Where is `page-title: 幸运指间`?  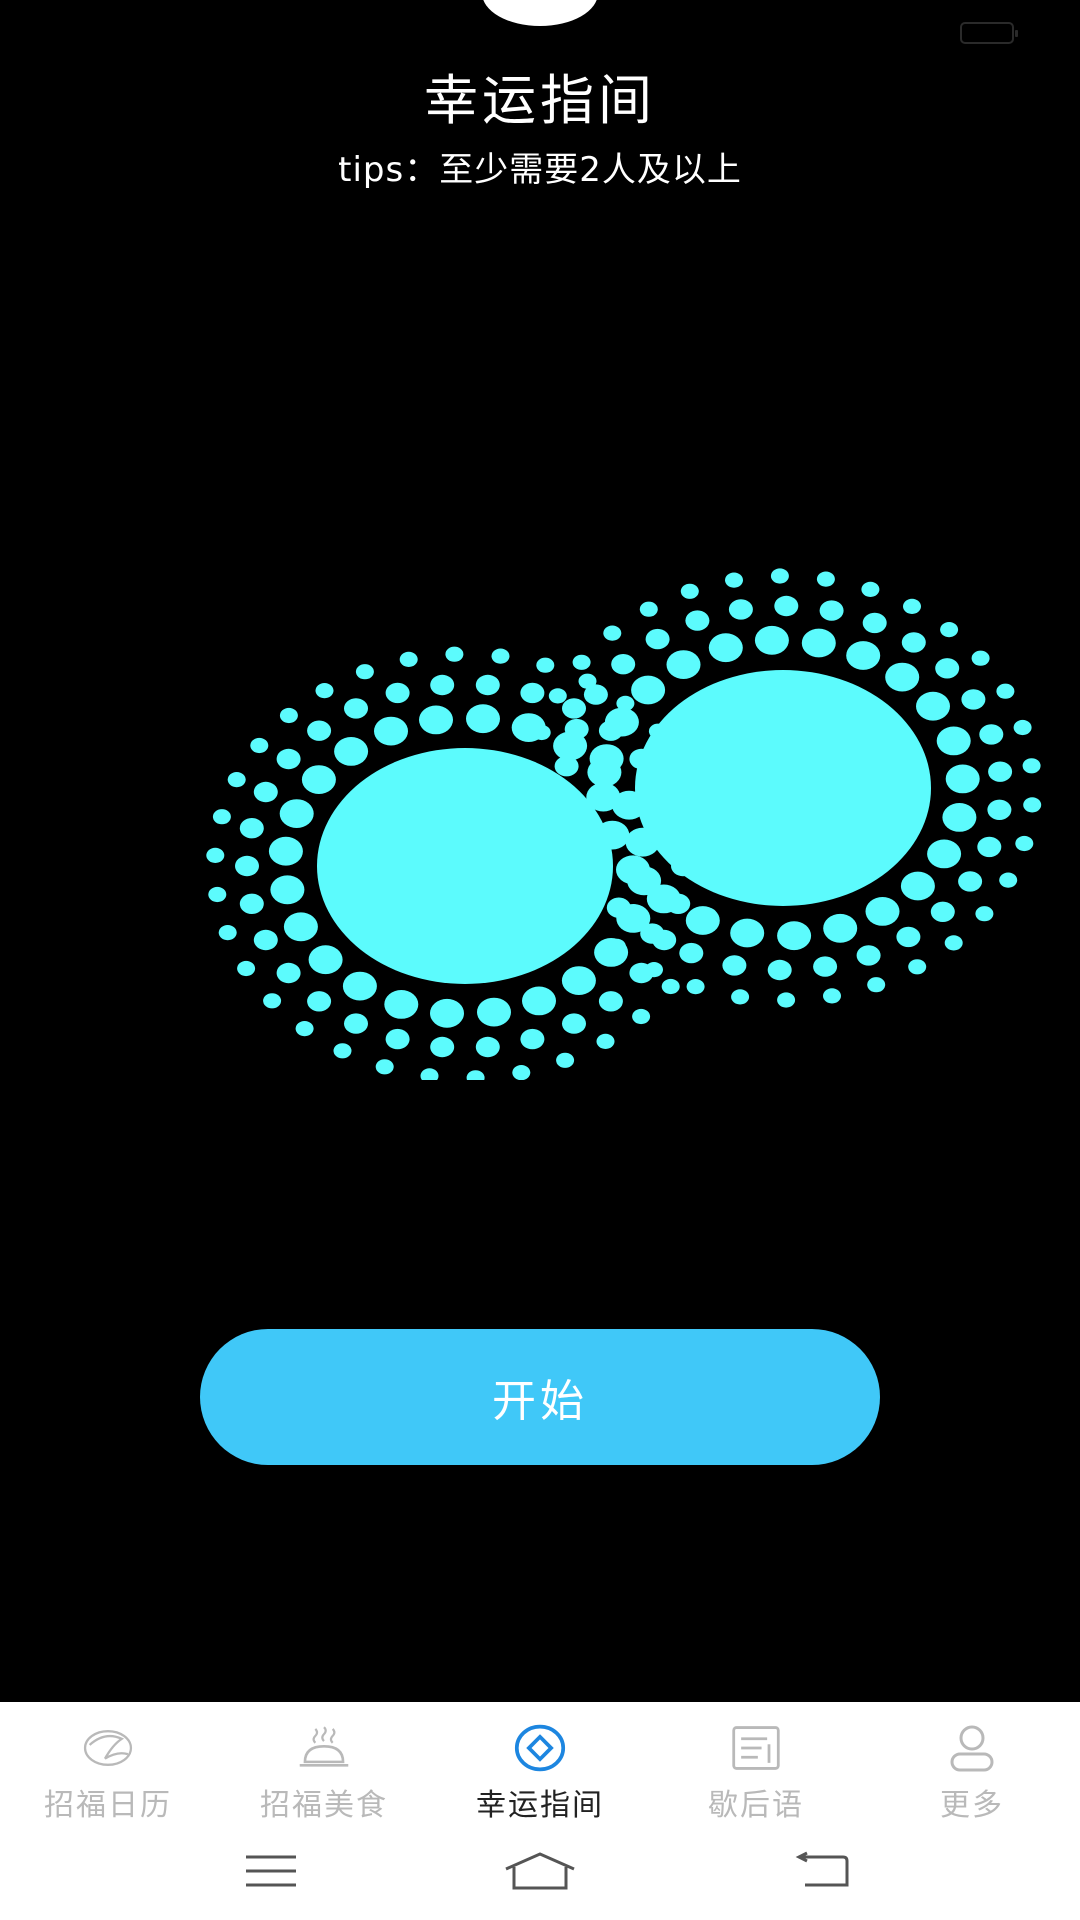 page-title: 幸运指间 is located at coordinates (540, 100).